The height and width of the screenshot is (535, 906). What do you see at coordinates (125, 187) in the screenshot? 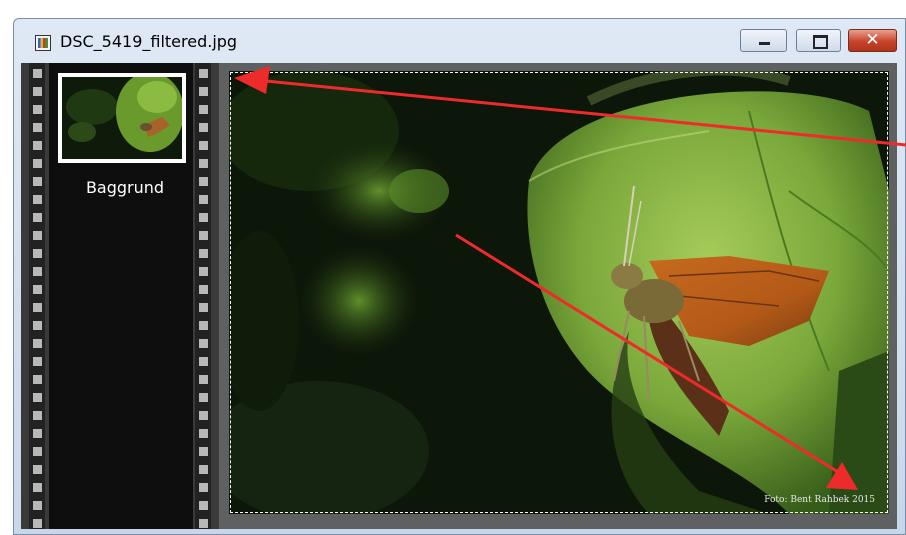
I see `layer-label: Baggrund` at bounding box center [125, 187].